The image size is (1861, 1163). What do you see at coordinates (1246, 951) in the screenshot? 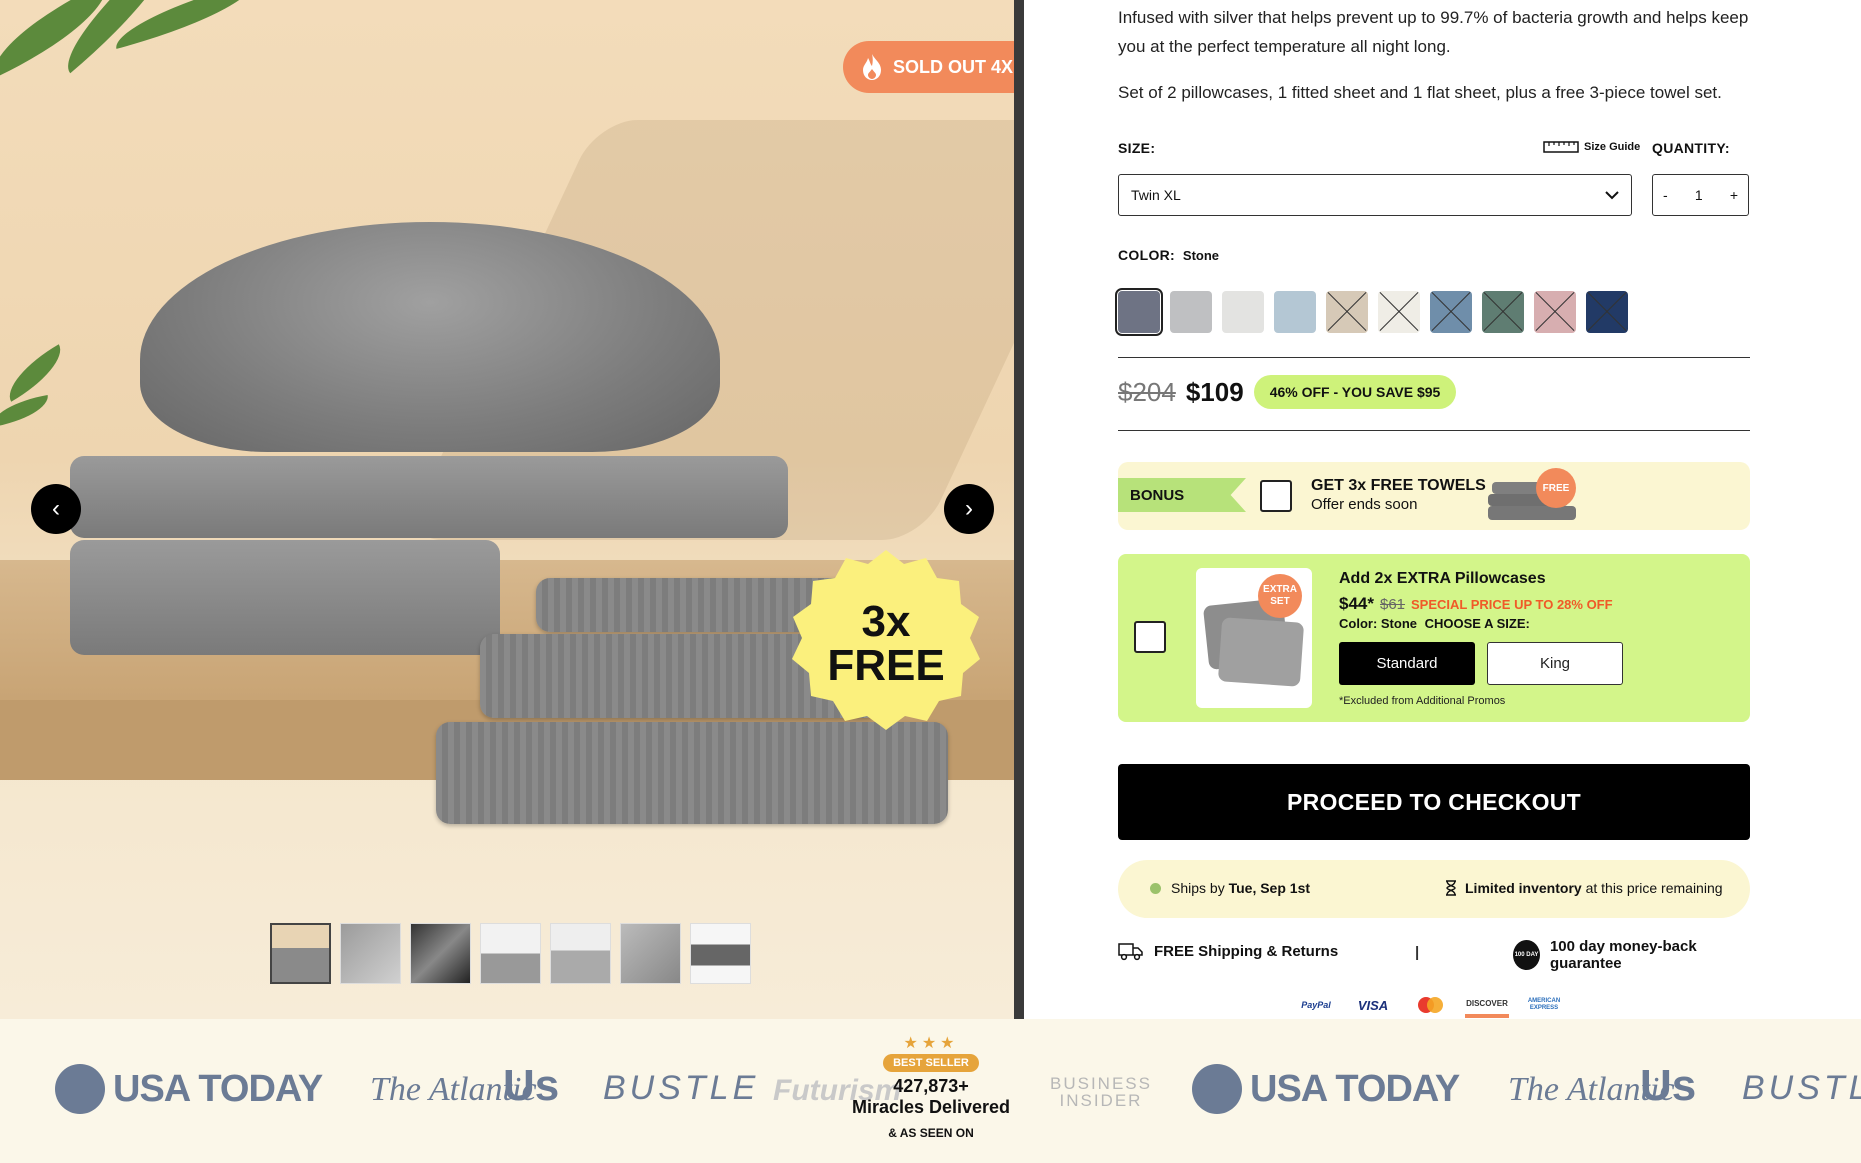
I see `free-shipping-text: FREE Shipping & Returns` at bounding box center [1246, 951].